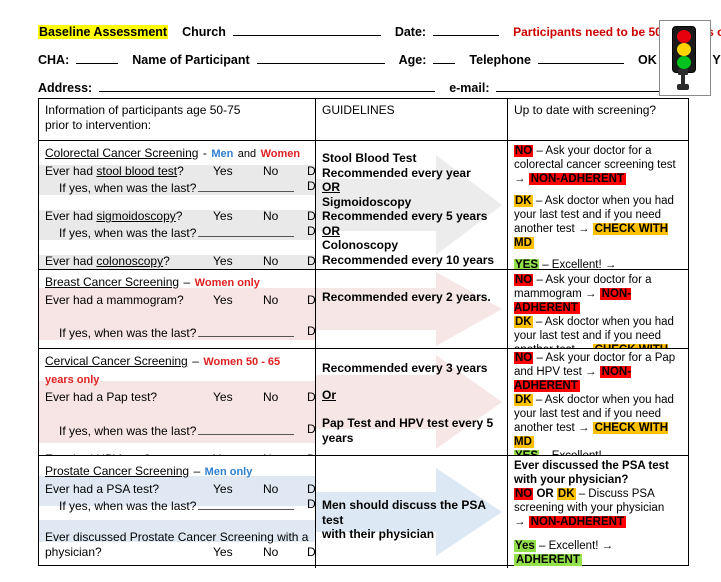 The image size is (721, 582). Describe the element at coordinates (580, 85) in the screenshot. I see `email-input` at that location.